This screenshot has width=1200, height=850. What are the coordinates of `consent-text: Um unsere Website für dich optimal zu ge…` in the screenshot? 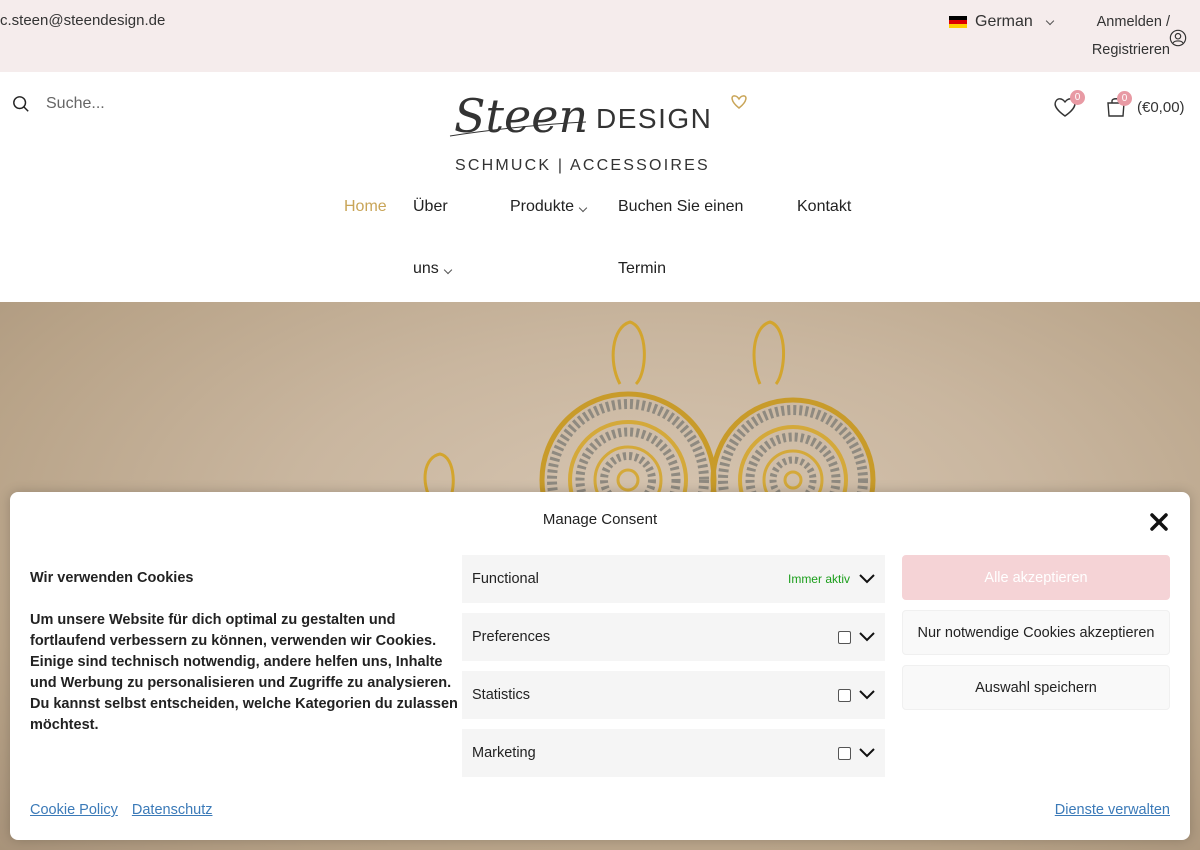 It's located at (244, 672).